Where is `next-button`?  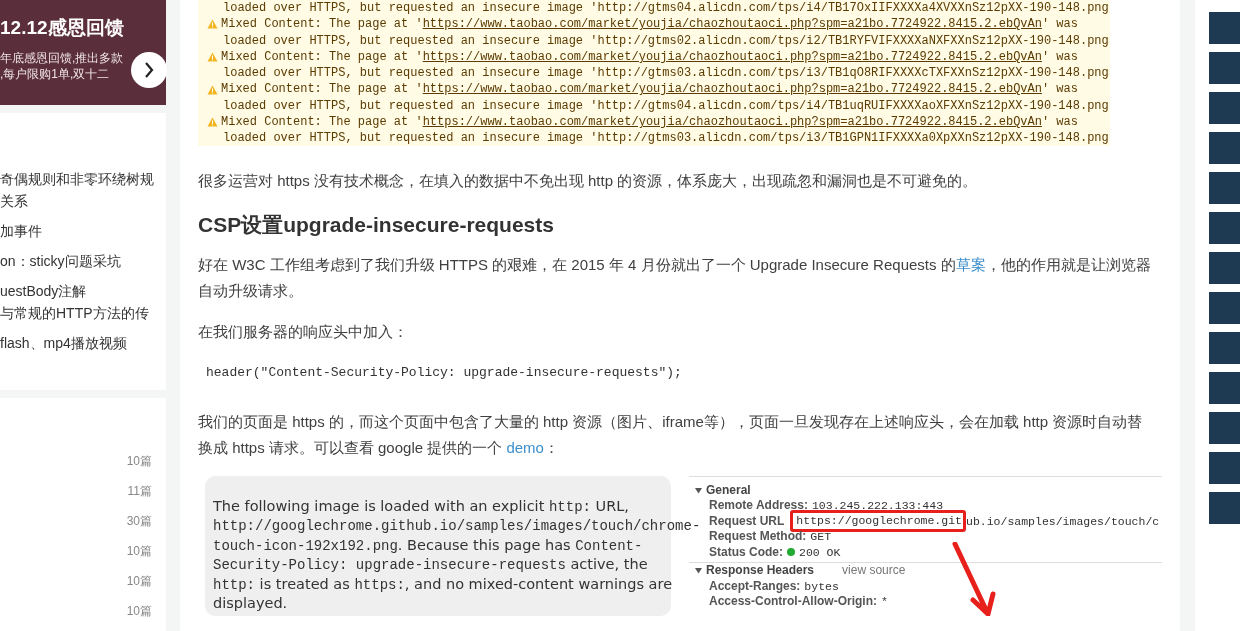
next-button is located at coordinates (149, 70).